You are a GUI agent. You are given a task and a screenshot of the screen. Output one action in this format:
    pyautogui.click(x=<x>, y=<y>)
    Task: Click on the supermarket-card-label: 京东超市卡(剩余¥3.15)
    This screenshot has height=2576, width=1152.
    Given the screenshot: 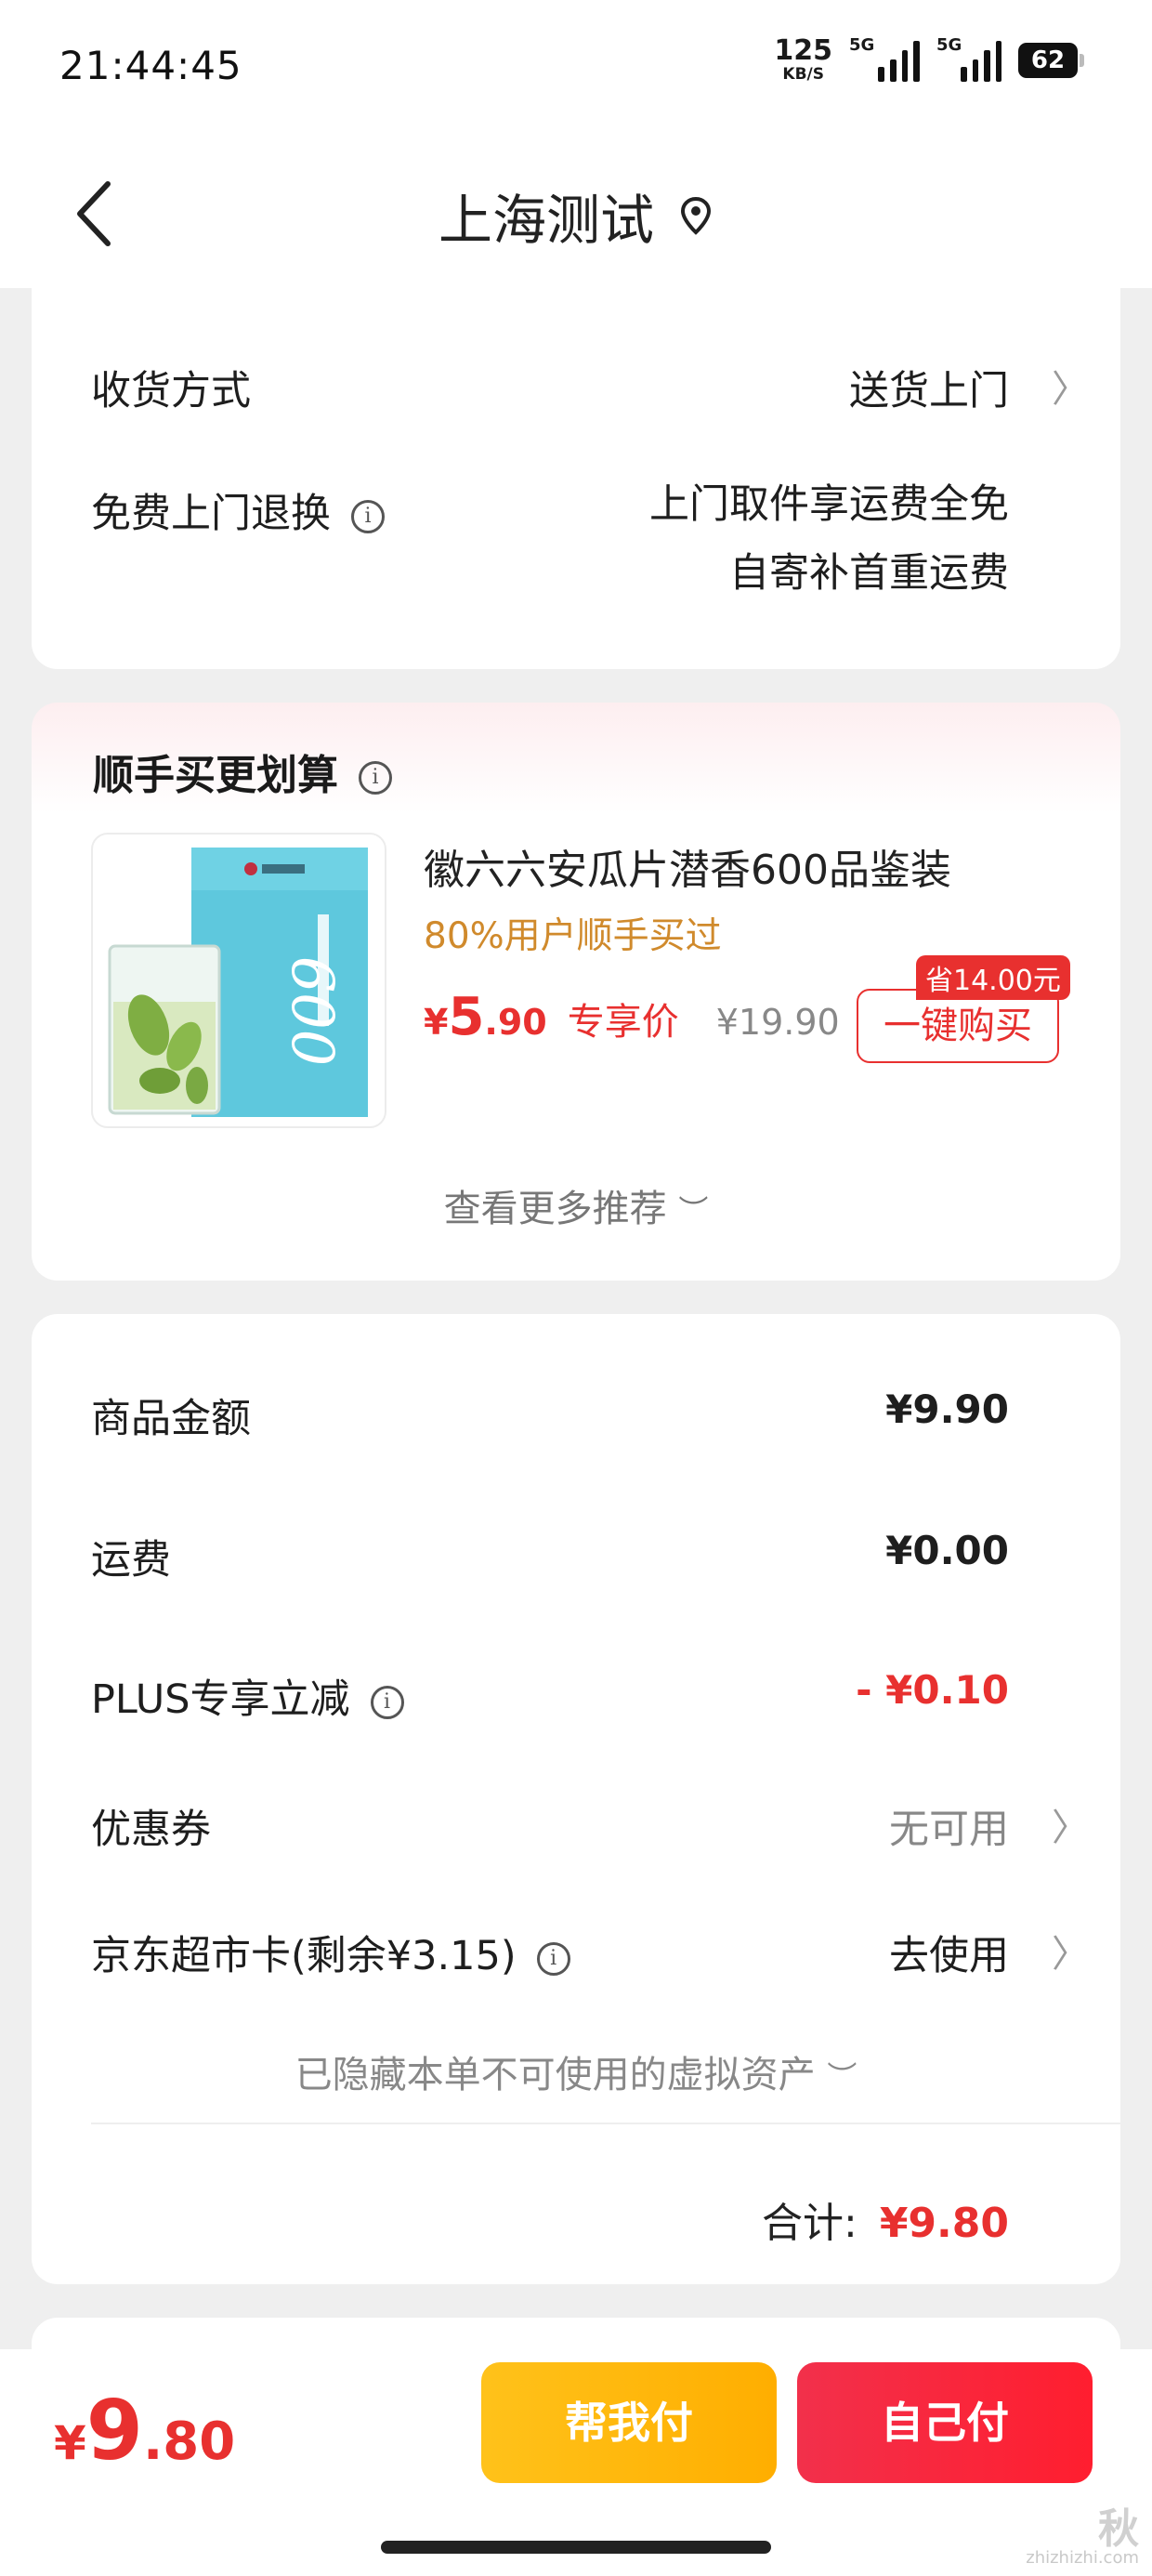 What is the action you would take?
    pyautogui.click(x=304, y=1956)
    